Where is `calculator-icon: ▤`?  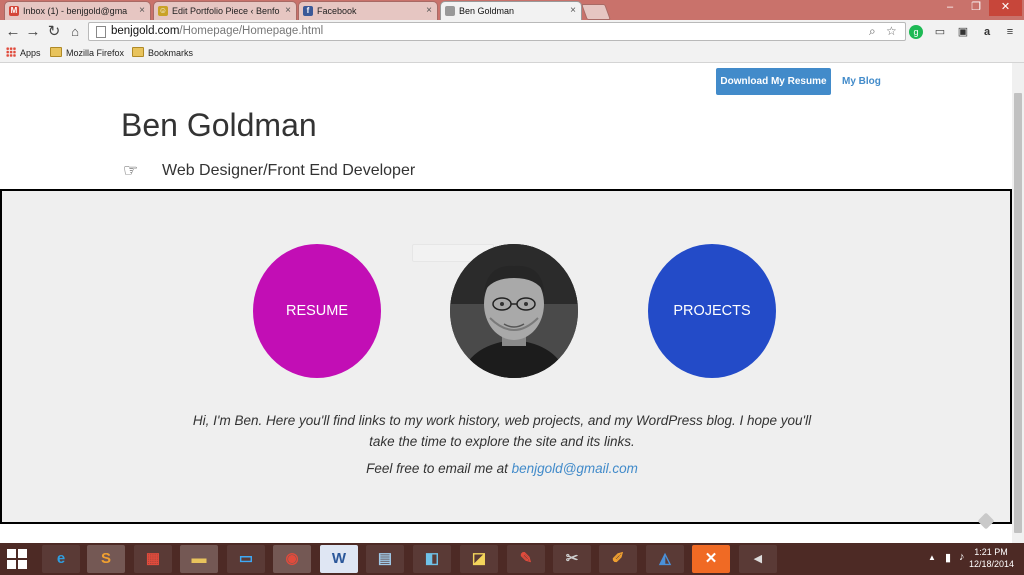
calculator-icon: ▤ is located at coordinates (385, 559).